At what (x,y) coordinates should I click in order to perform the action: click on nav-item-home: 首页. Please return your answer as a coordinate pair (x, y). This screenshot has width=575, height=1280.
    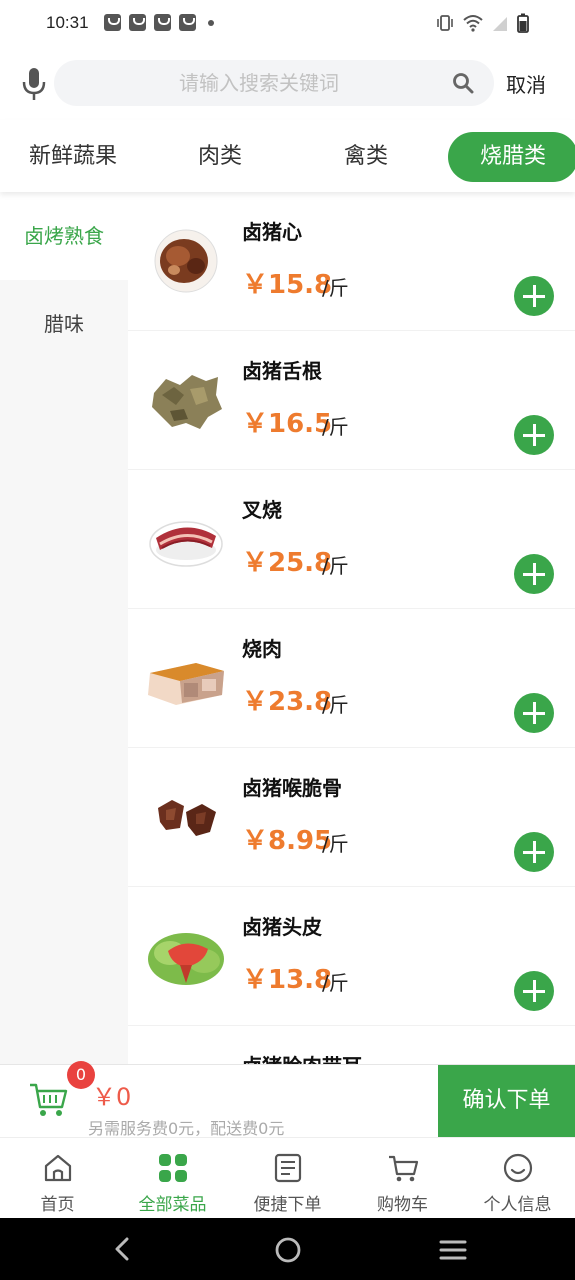
    Looking at the image, I should click on (57, 1178).